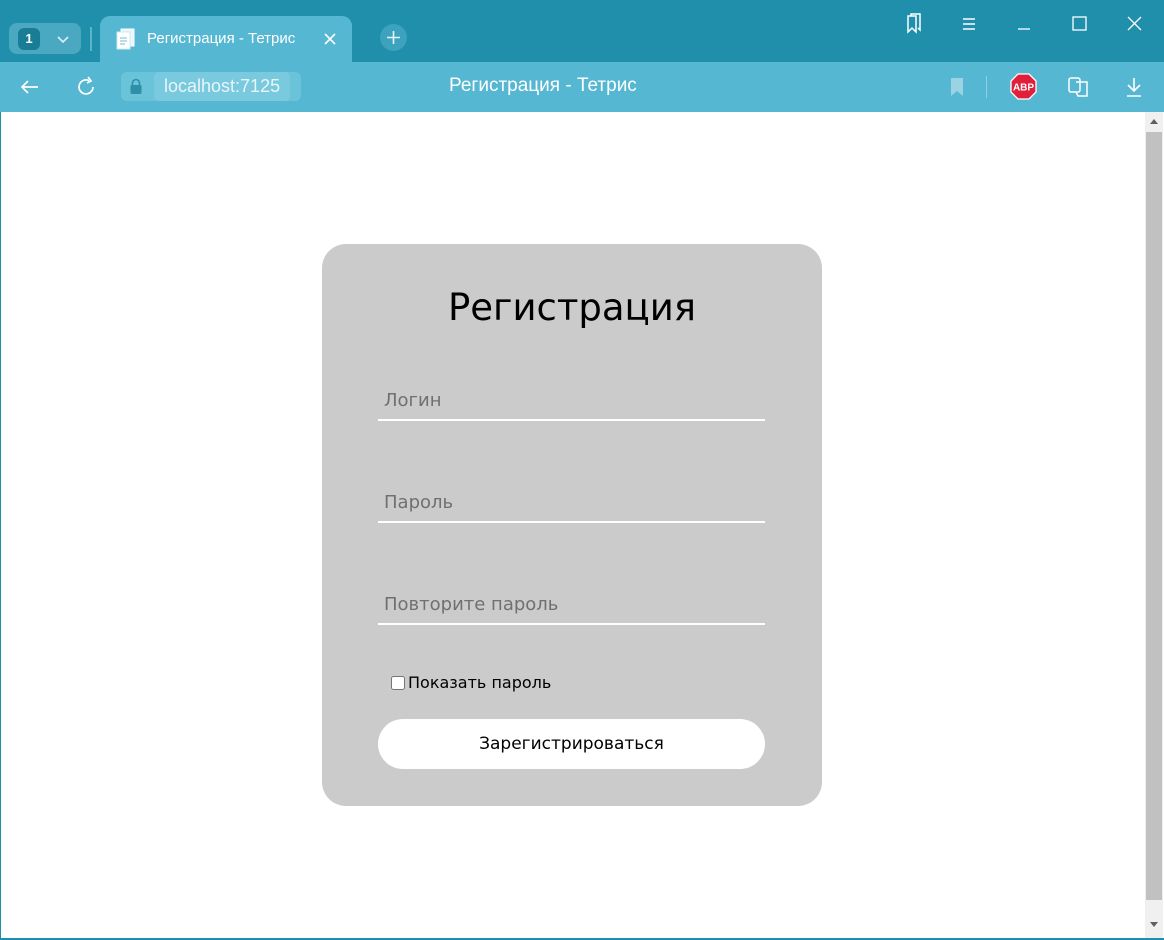 This screenshot has height=940, width=1164. Describe the element at coordinates (30, 87) in the screenshot. I see `back-arrow-icon` at that location.